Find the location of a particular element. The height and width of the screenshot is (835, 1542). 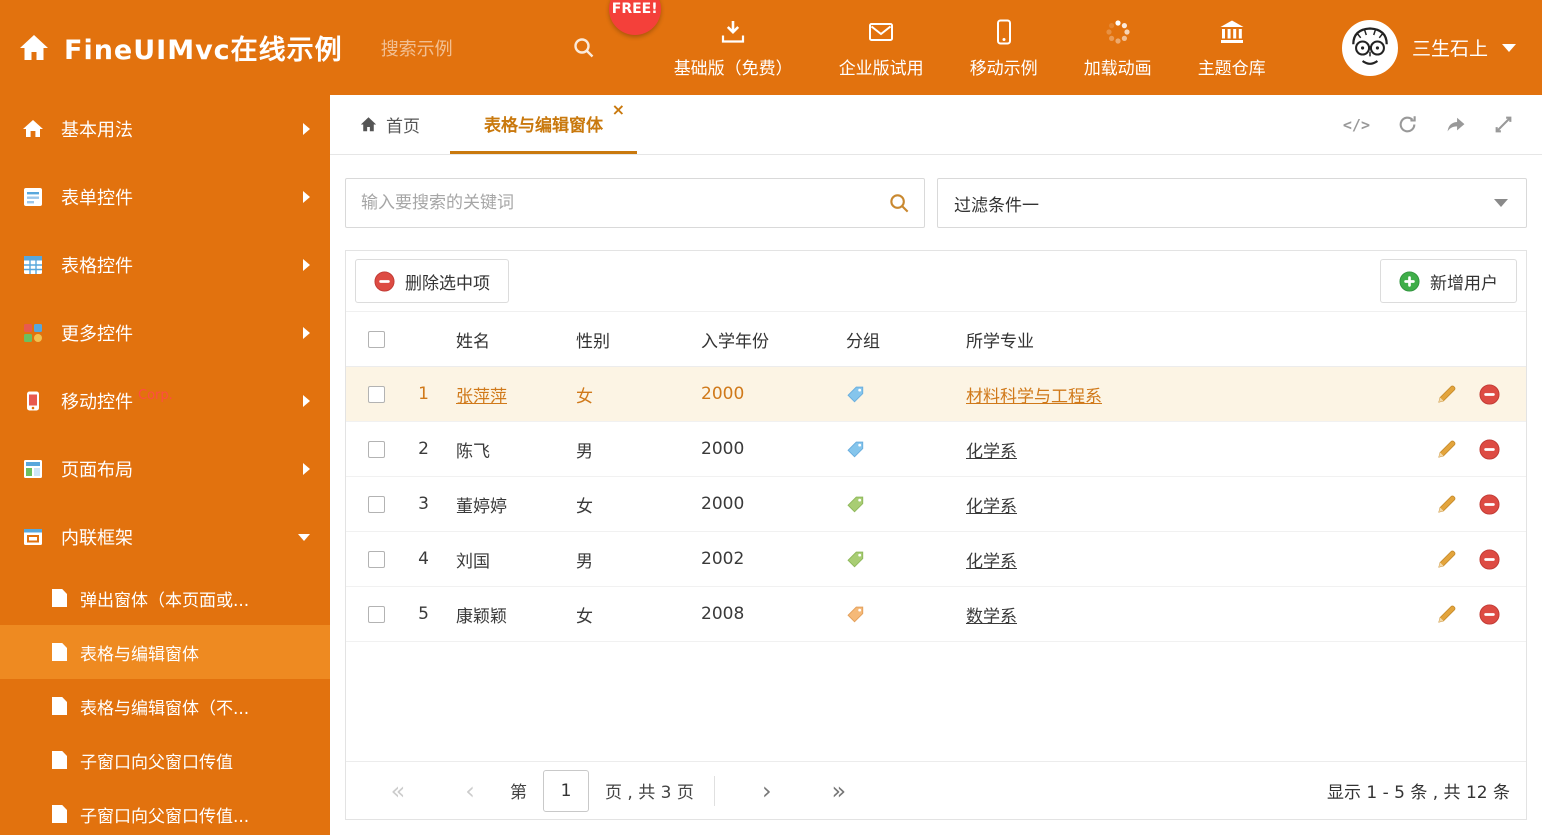

header-nav: FREE! 基础版（免费） 企业版试用 移动示例 加载动画 主题仓库 is located at coordinates (948, 39).